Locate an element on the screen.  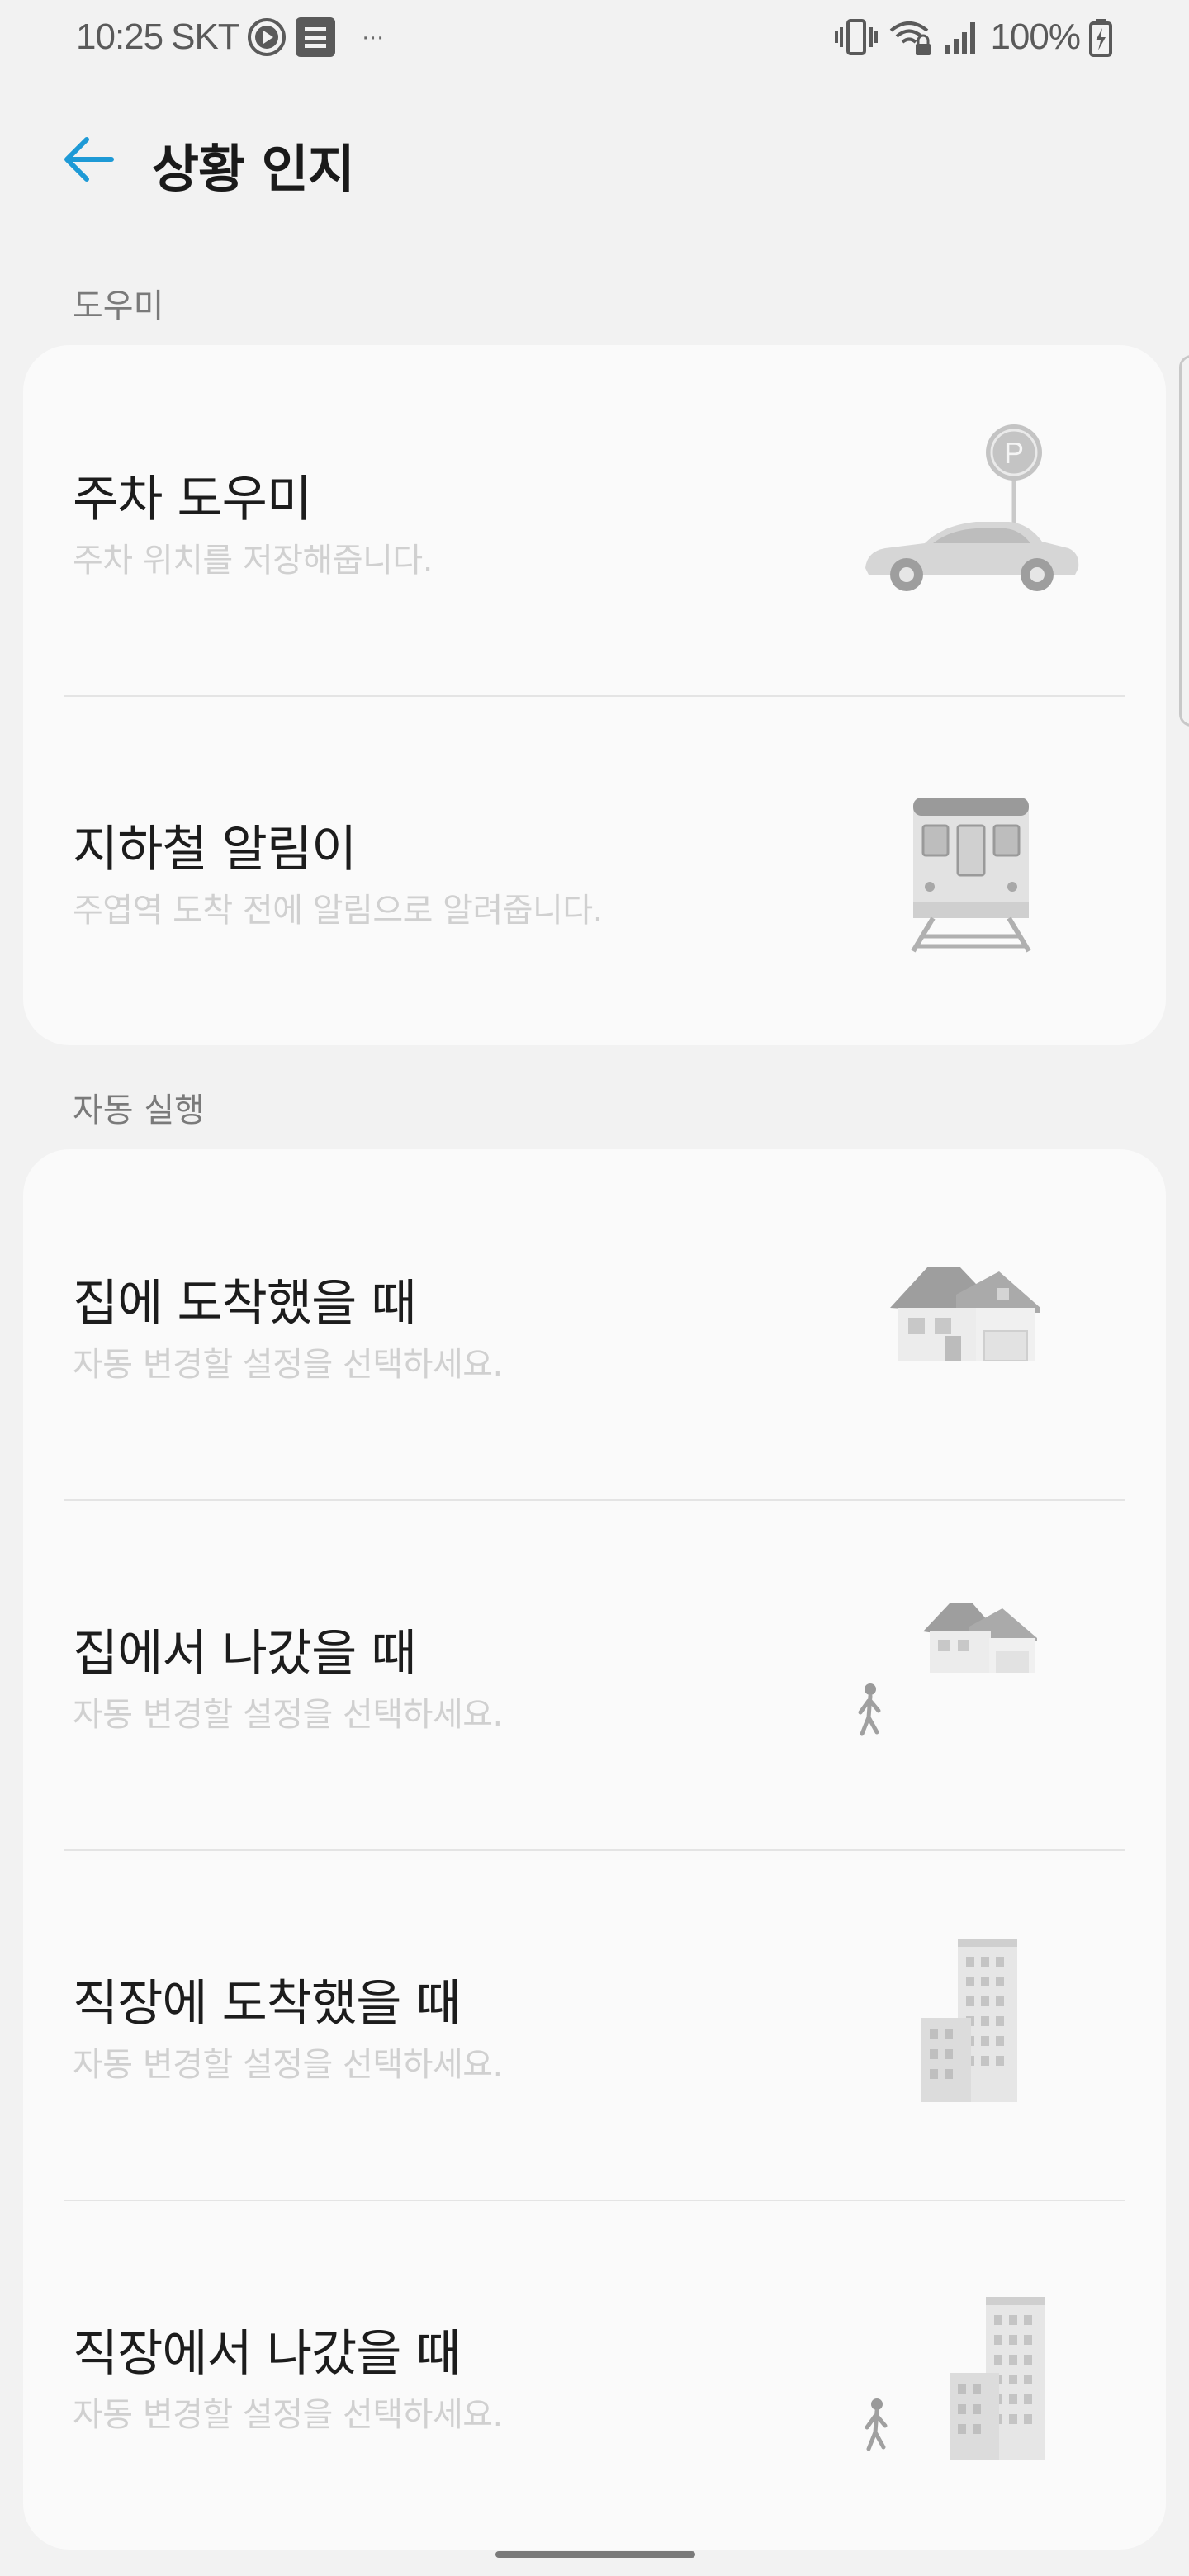
section-label-helper: 도우미 is located at coordinates (118, 306).